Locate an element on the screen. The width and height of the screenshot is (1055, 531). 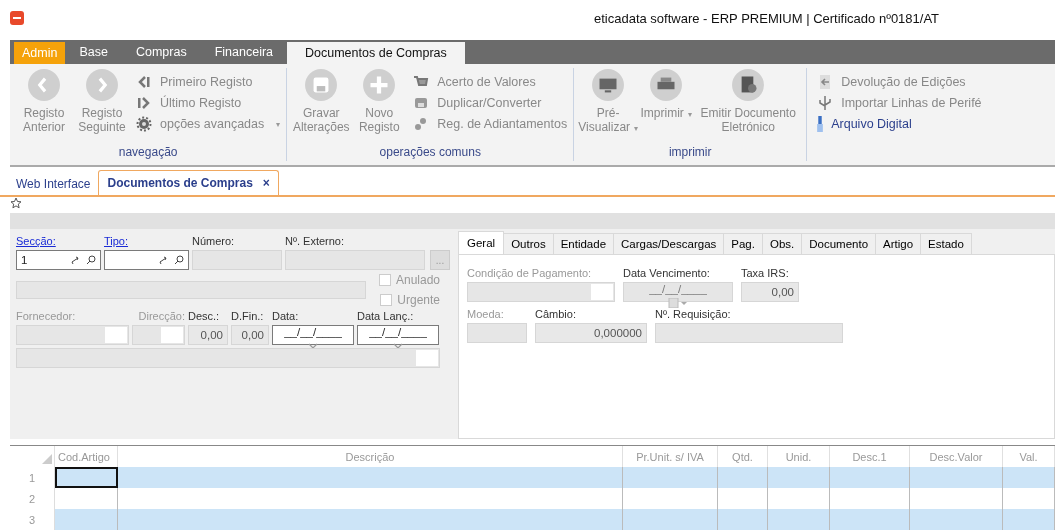
group-label: navegação is located at coordinates (148, 153).